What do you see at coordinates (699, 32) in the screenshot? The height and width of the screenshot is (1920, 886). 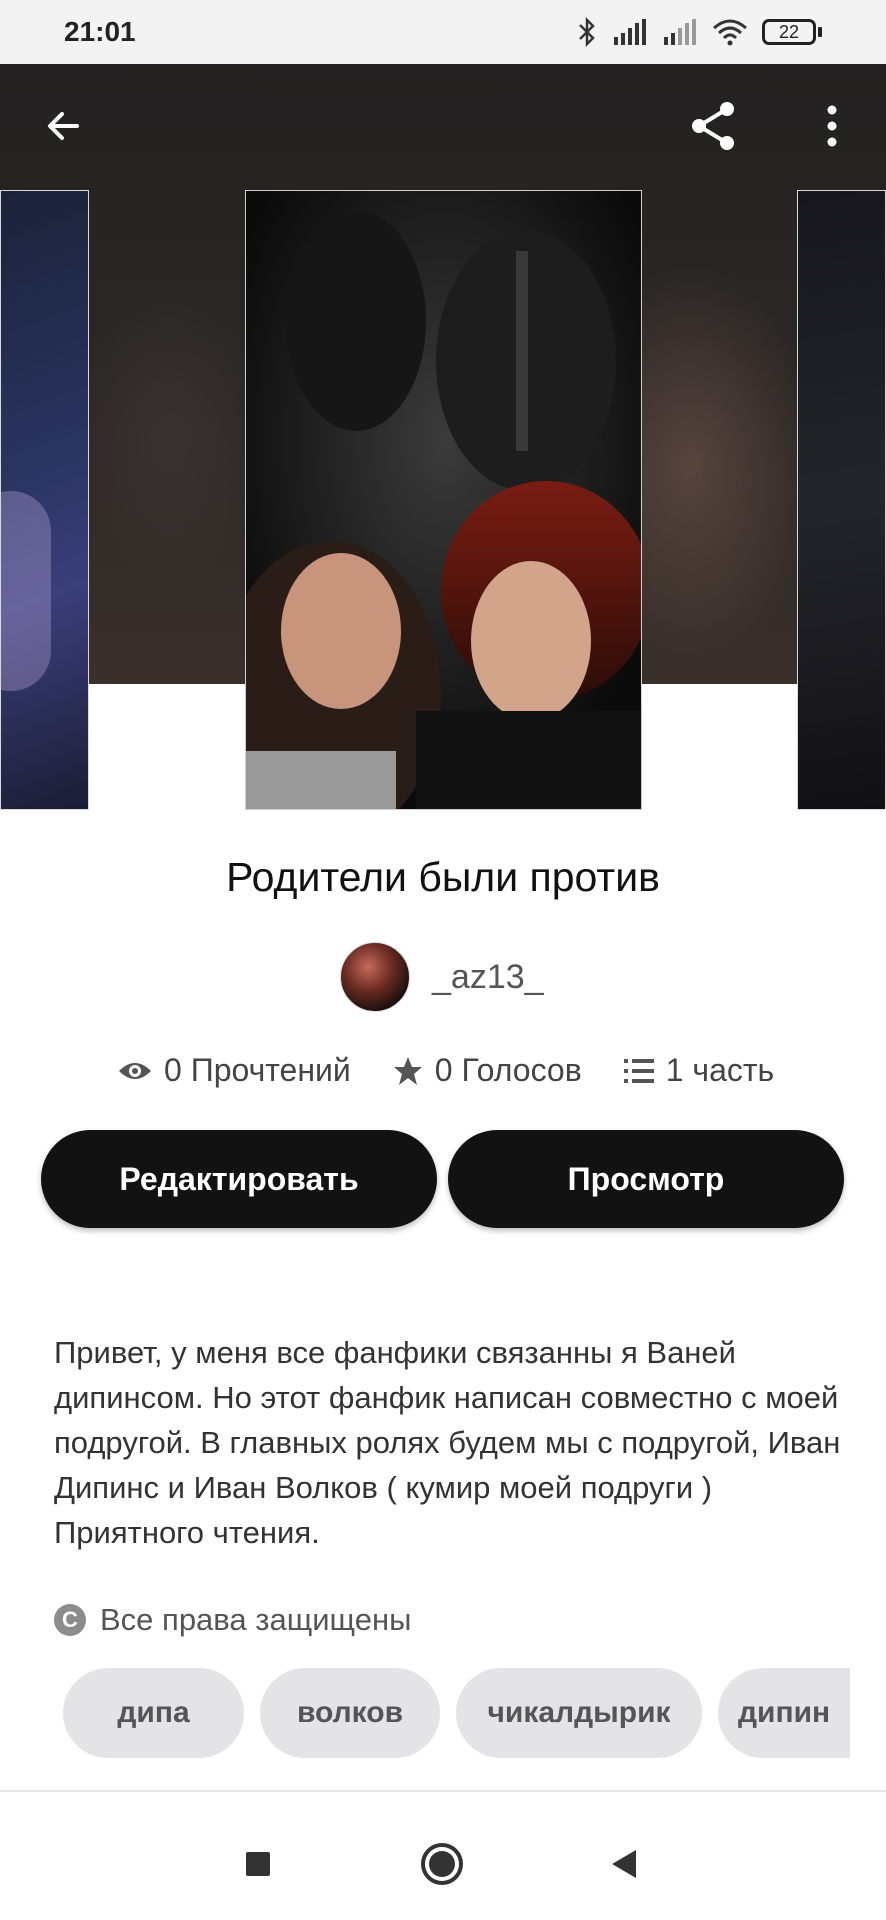 I see `status-icons: 22` at bounding box center [699, 32].